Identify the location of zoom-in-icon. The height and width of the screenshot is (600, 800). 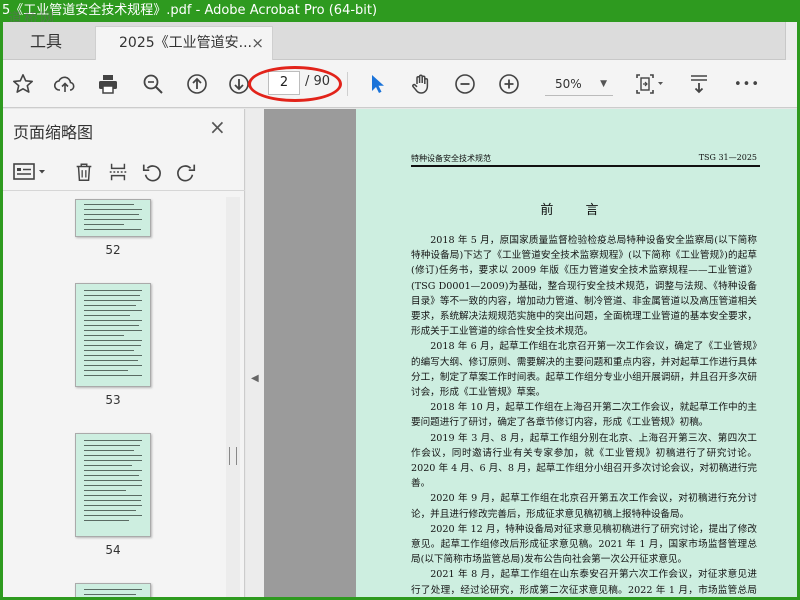
(509, 84).